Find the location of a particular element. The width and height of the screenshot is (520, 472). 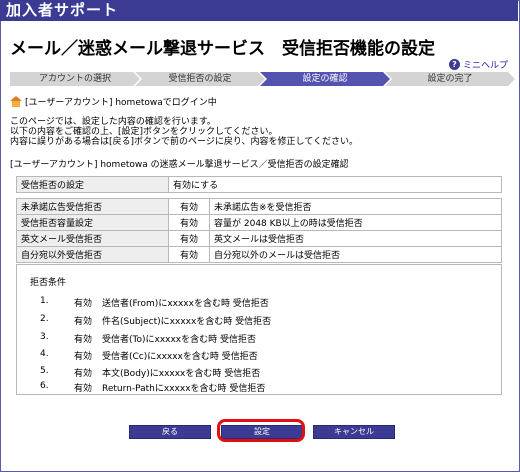

table-row: 英文メール受信拒否 有効 英文メールは受信拒否 is located at coordinates (259, 238).